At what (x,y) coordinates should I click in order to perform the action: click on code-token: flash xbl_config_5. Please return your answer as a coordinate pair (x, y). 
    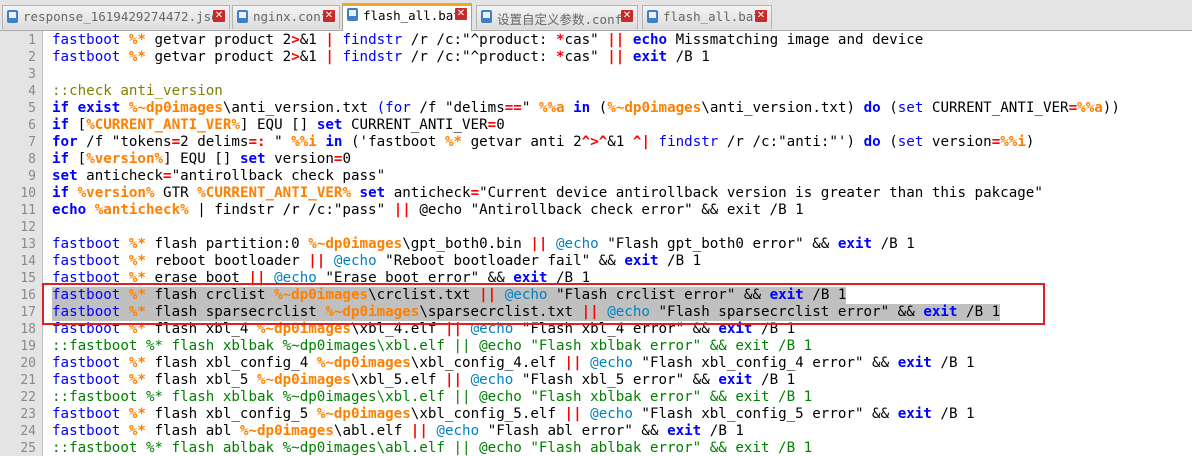
    Looking at the image, I should click on (231, 414).